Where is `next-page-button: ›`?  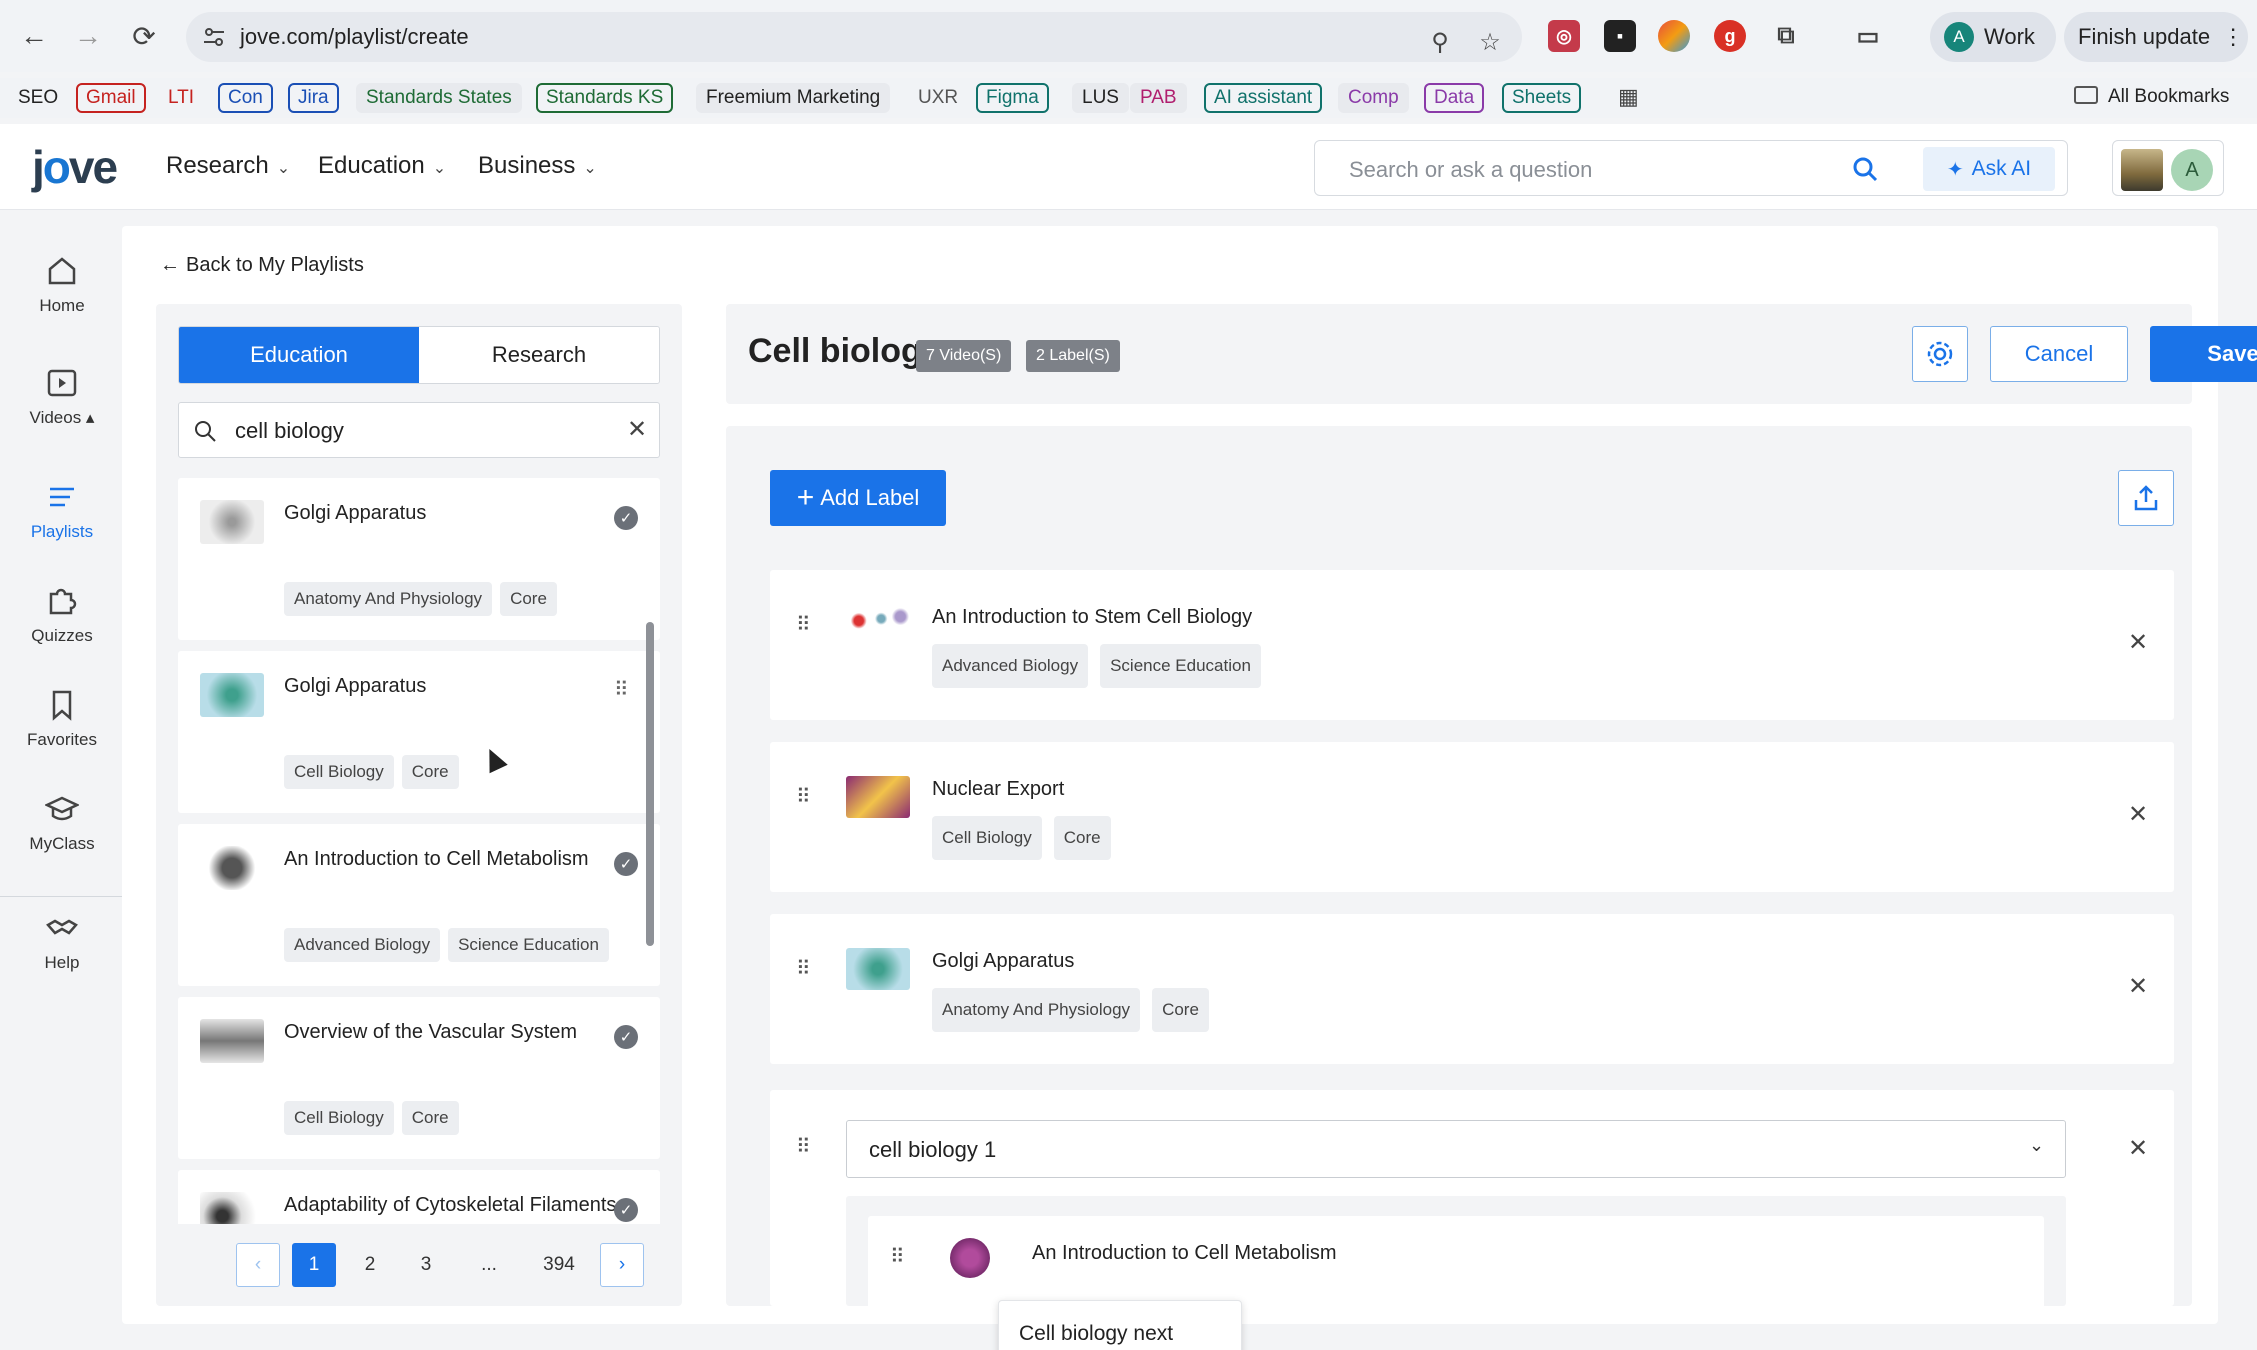
next-page-button: › is located at coordinates (622, 1265).